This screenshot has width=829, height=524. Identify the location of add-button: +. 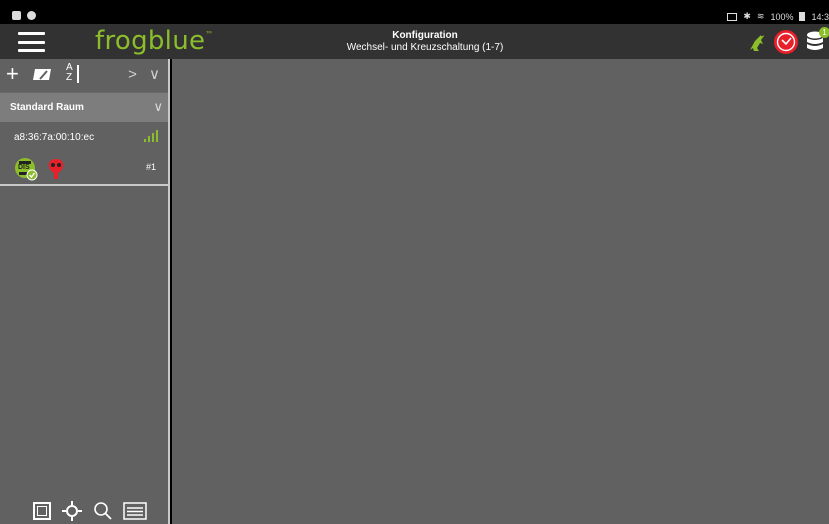
(12, 74).